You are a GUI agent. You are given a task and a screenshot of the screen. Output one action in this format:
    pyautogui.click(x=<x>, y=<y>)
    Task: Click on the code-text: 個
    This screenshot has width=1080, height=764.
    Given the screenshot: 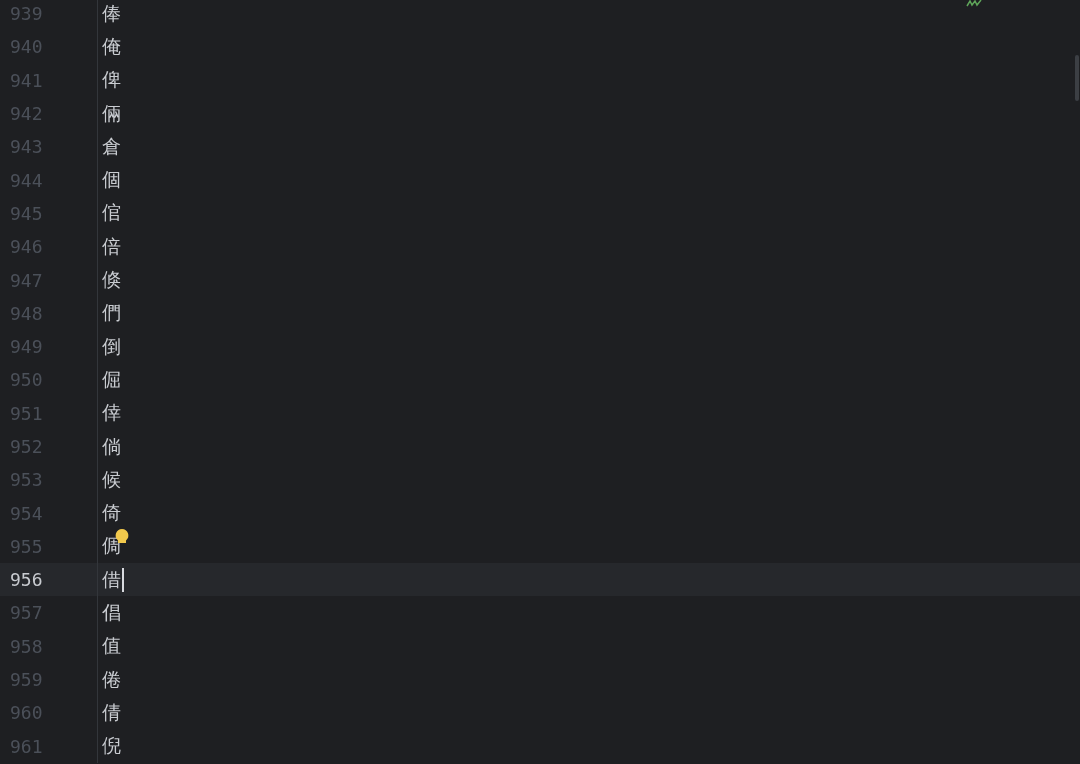 What is the action you would take?
    pyautogui.click(x=111, y=180)
    